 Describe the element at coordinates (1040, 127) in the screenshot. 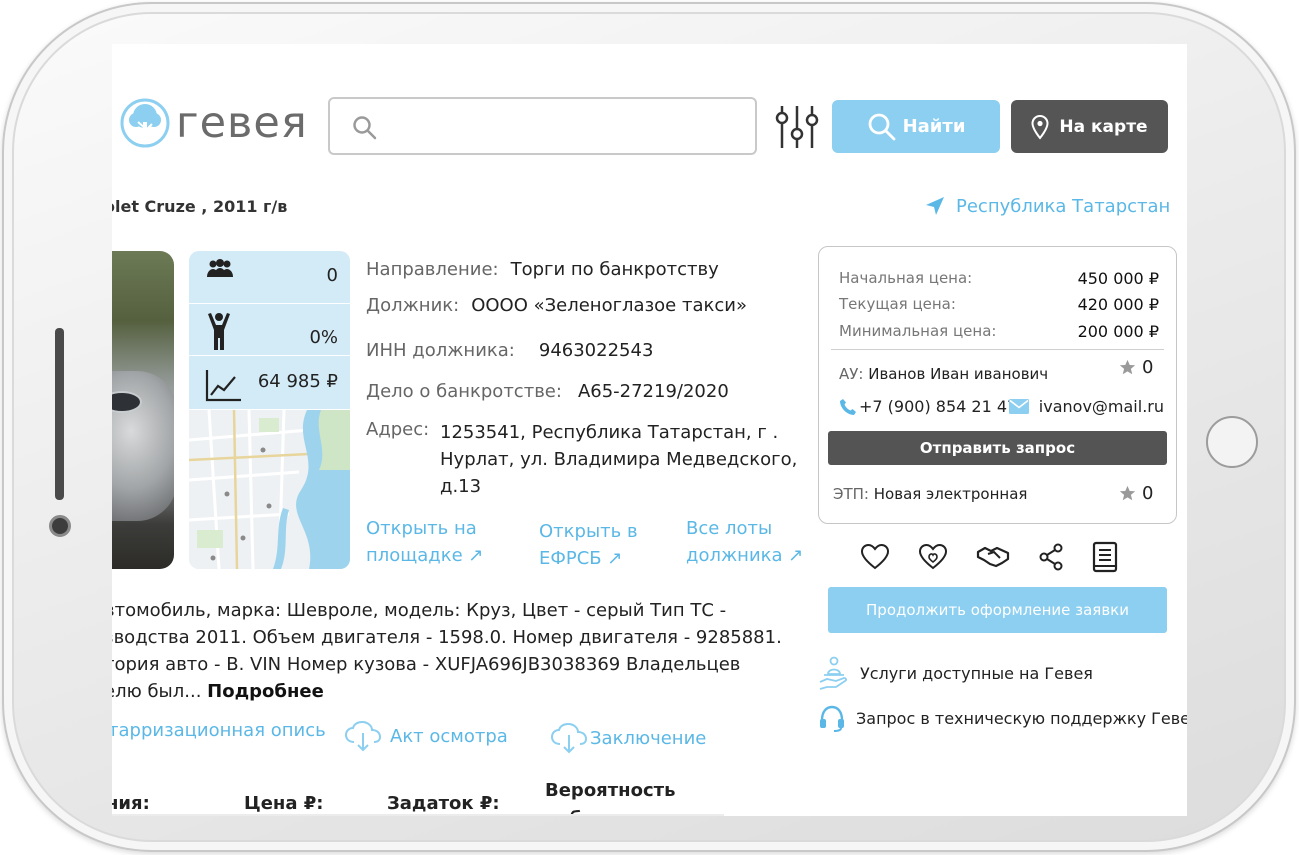

I see `map-pin-icon` at that location.